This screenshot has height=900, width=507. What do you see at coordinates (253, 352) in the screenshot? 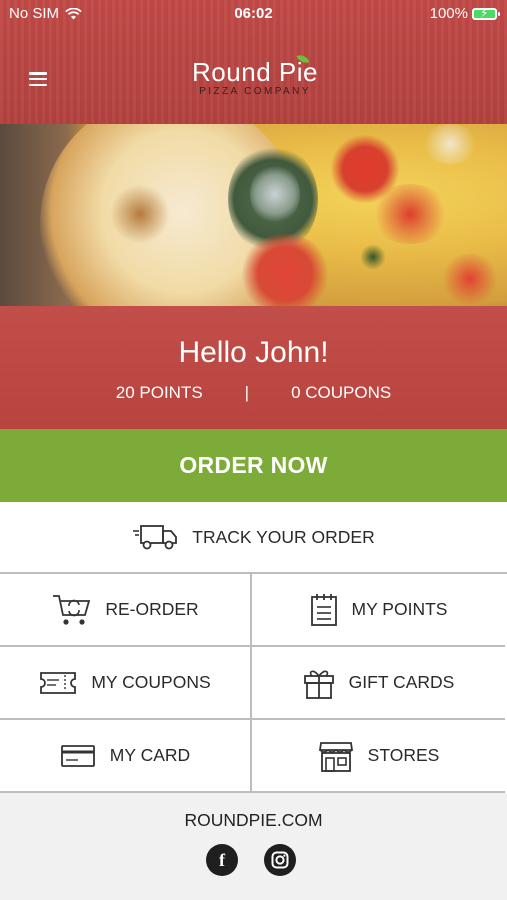
I see `greeting-title: Hello John!` at bounding box center [253, 352].